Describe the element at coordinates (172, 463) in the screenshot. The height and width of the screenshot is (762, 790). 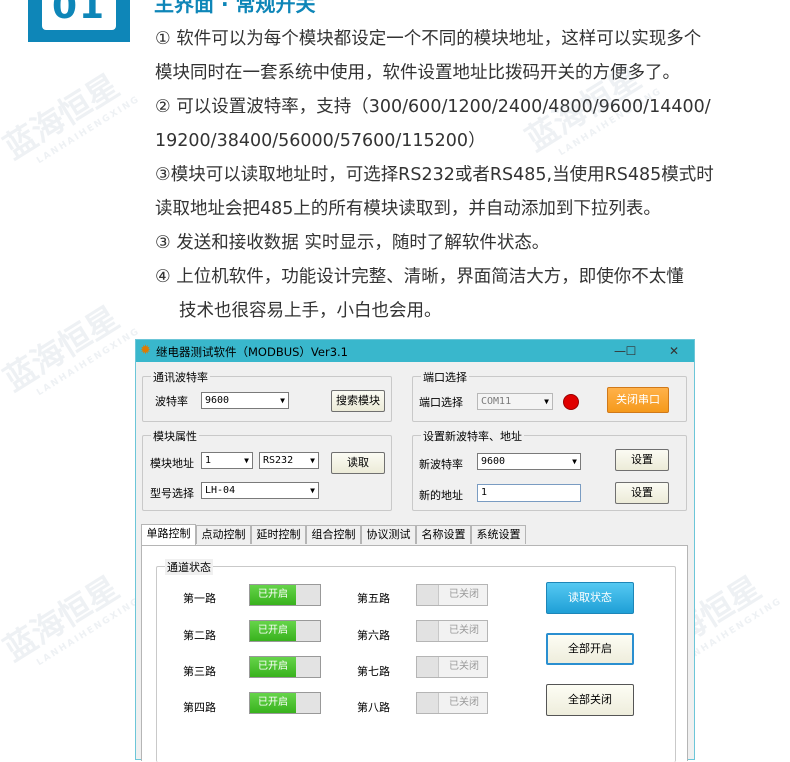
I see `address-label: 模块地址` at that location.